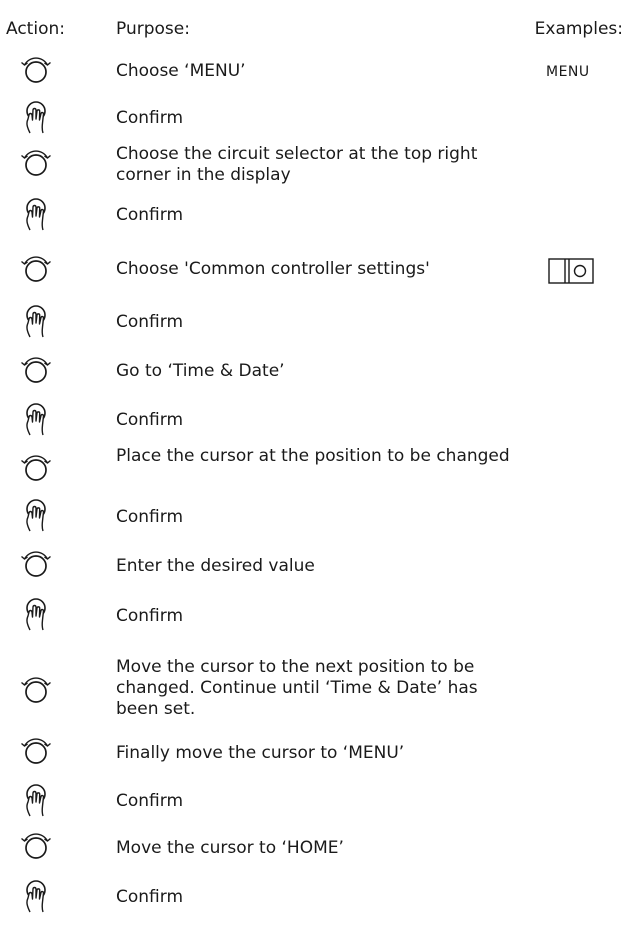  I want to click on step-purpose: Choose ‘MENU’, so click(181, 71).